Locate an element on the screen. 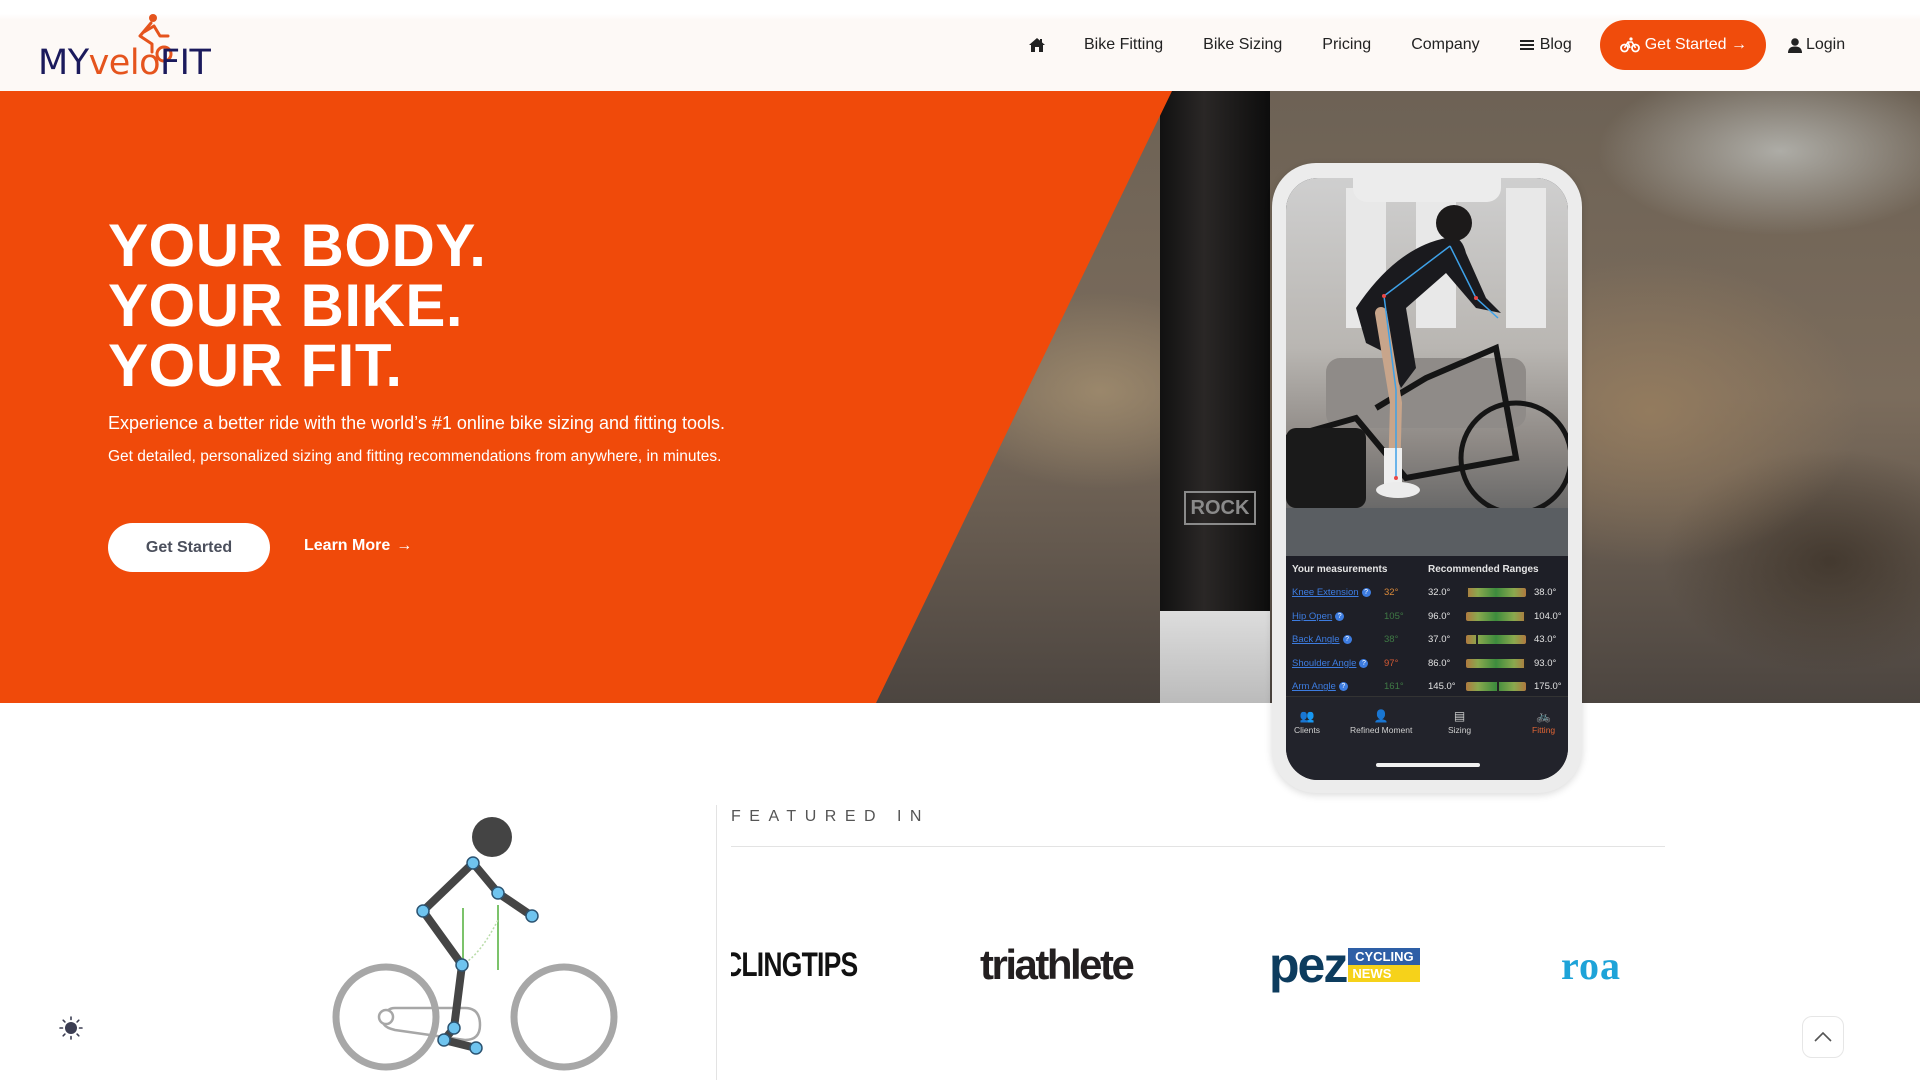 The height and width of the screenshot is (1080, 1920). nav-home is located at coordinates (1037, 45).